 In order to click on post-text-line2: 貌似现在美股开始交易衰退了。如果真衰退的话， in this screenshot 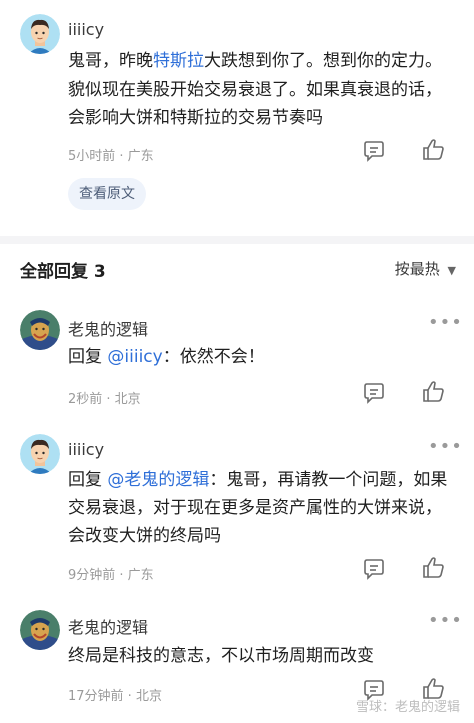, I will do `click(255, 90)`.